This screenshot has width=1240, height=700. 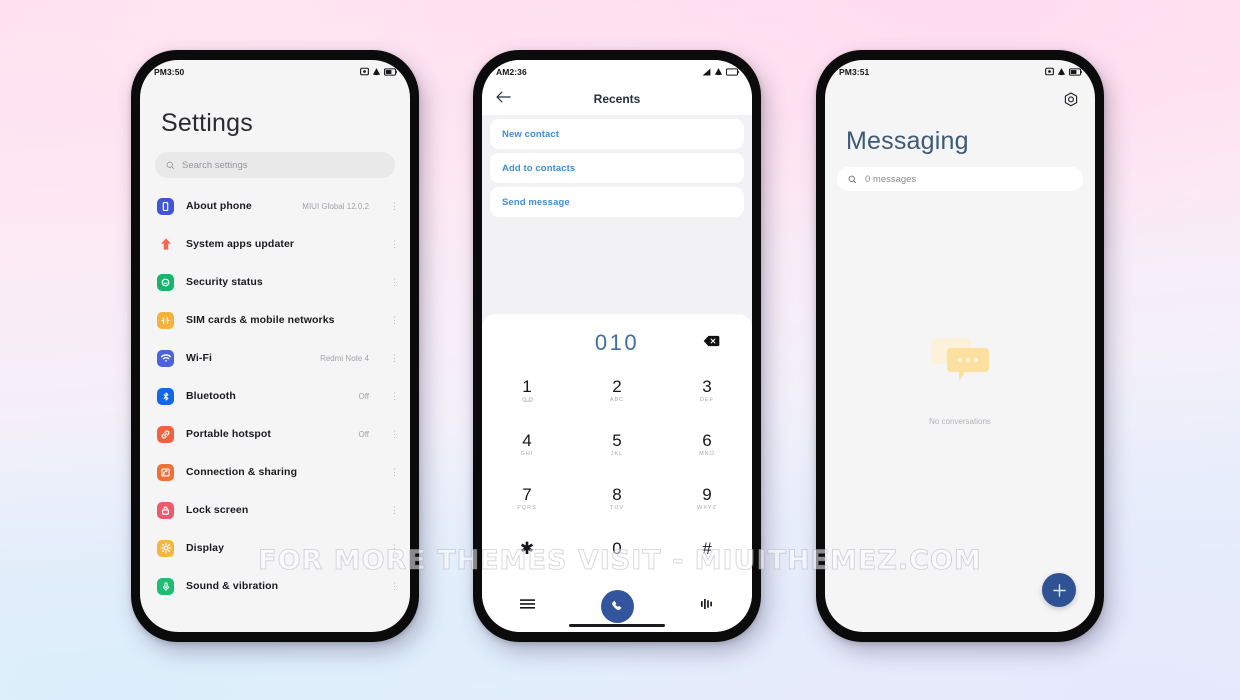 What do you see at coordinates (232, 586) in the screenshot?
I see `settings-row-label: Sound & vibration` at bounding box center [232, 586].